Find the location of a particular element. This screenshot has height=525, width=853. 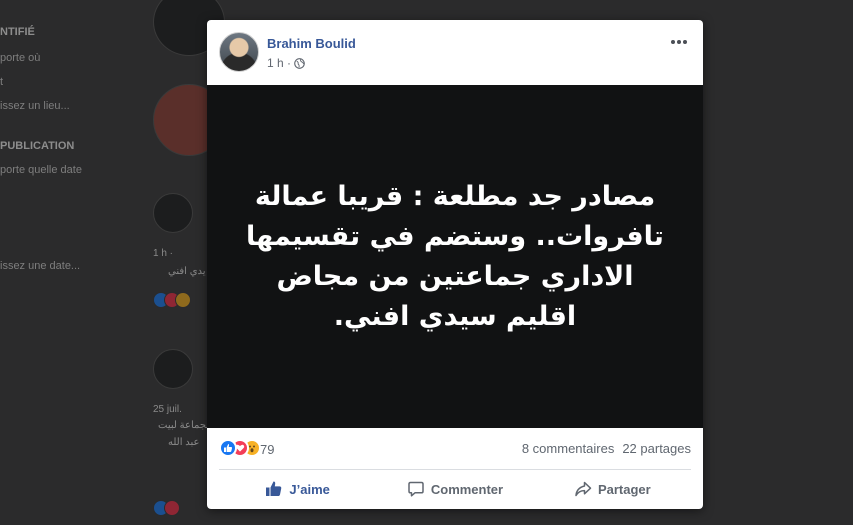

post-timestamp: 1 h · is located at coordinates (279, 63).